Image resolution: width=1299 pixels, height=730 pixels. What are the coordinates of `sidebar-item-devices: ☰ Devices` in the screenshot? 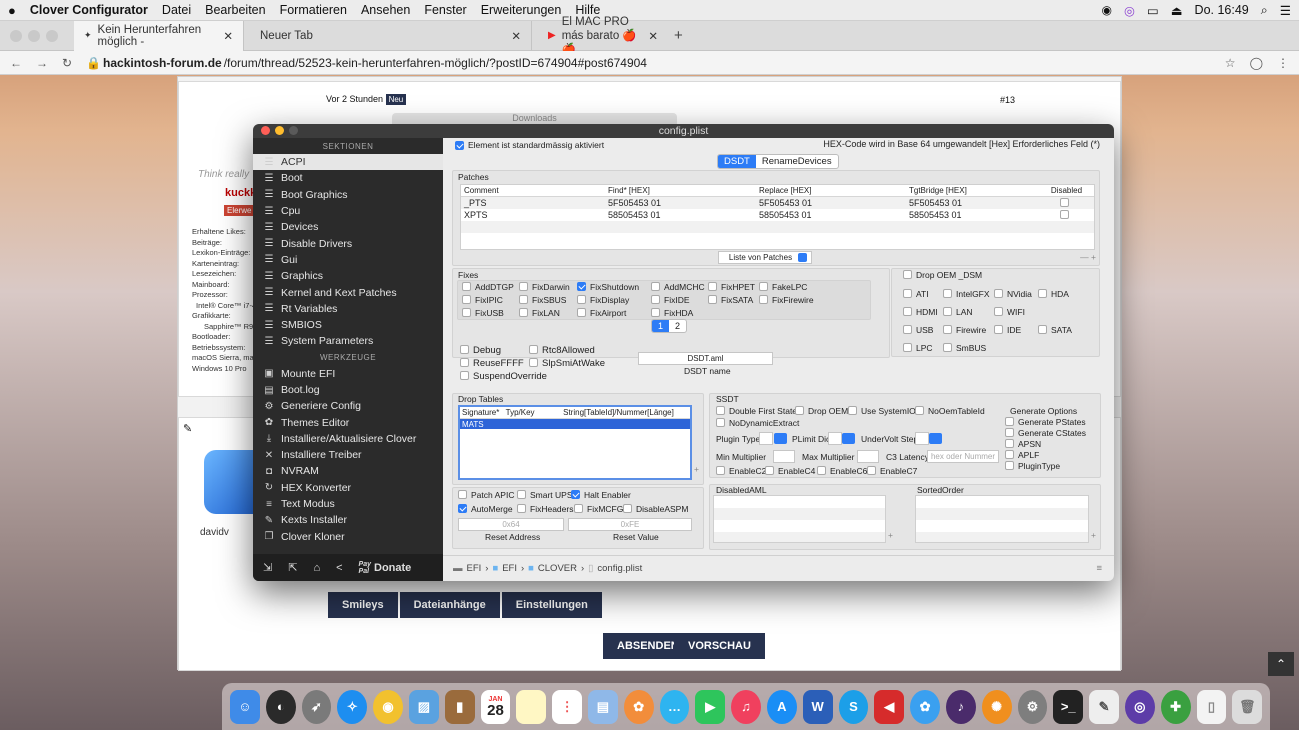 It's located at (348, 227).